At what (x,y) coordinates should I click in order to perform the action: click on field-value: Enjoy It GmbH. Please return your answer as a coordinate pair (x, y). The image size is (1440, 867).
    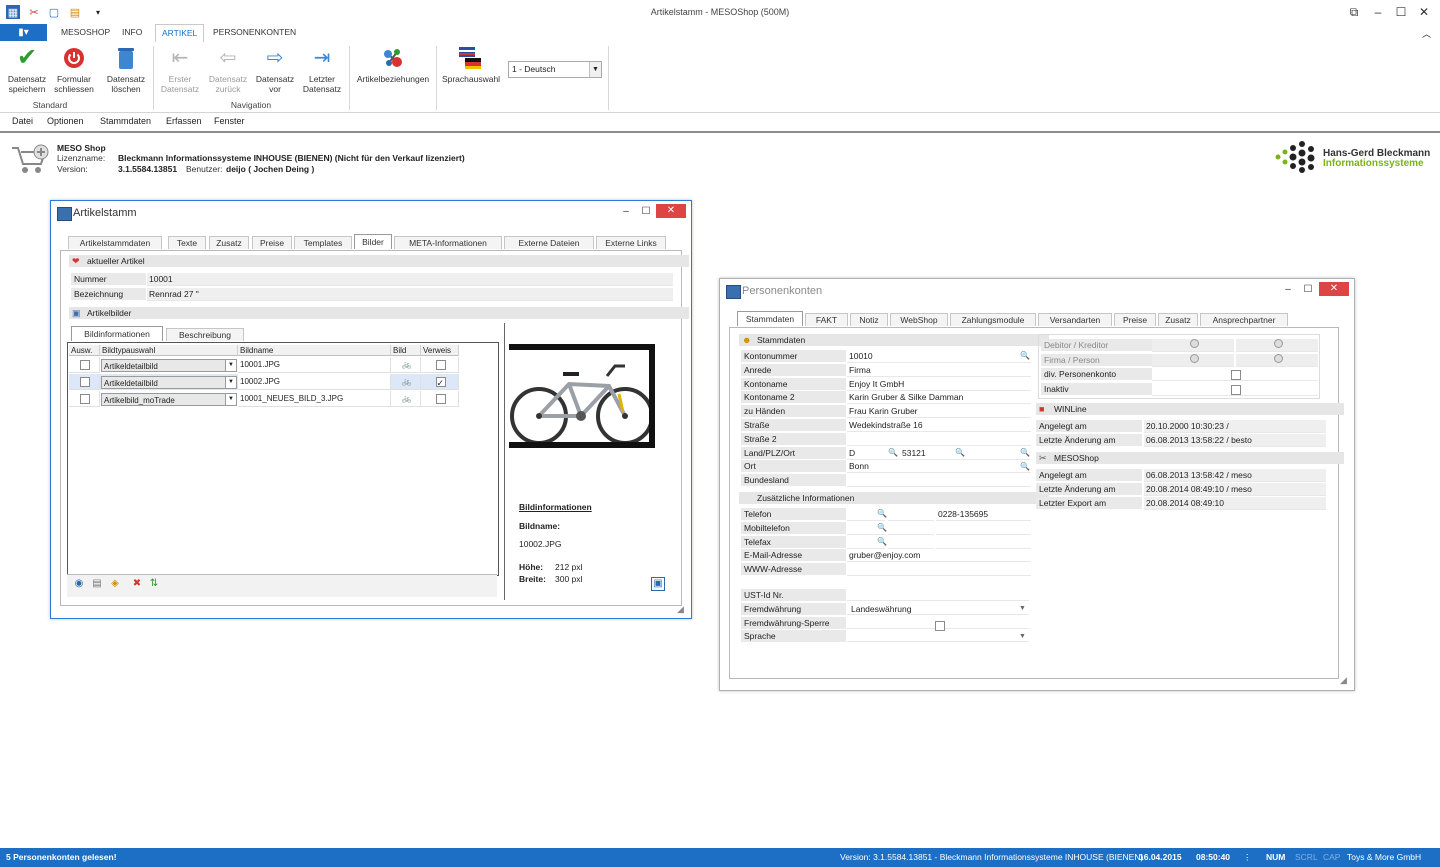
    Looking at the image, I should click on (939, 384).